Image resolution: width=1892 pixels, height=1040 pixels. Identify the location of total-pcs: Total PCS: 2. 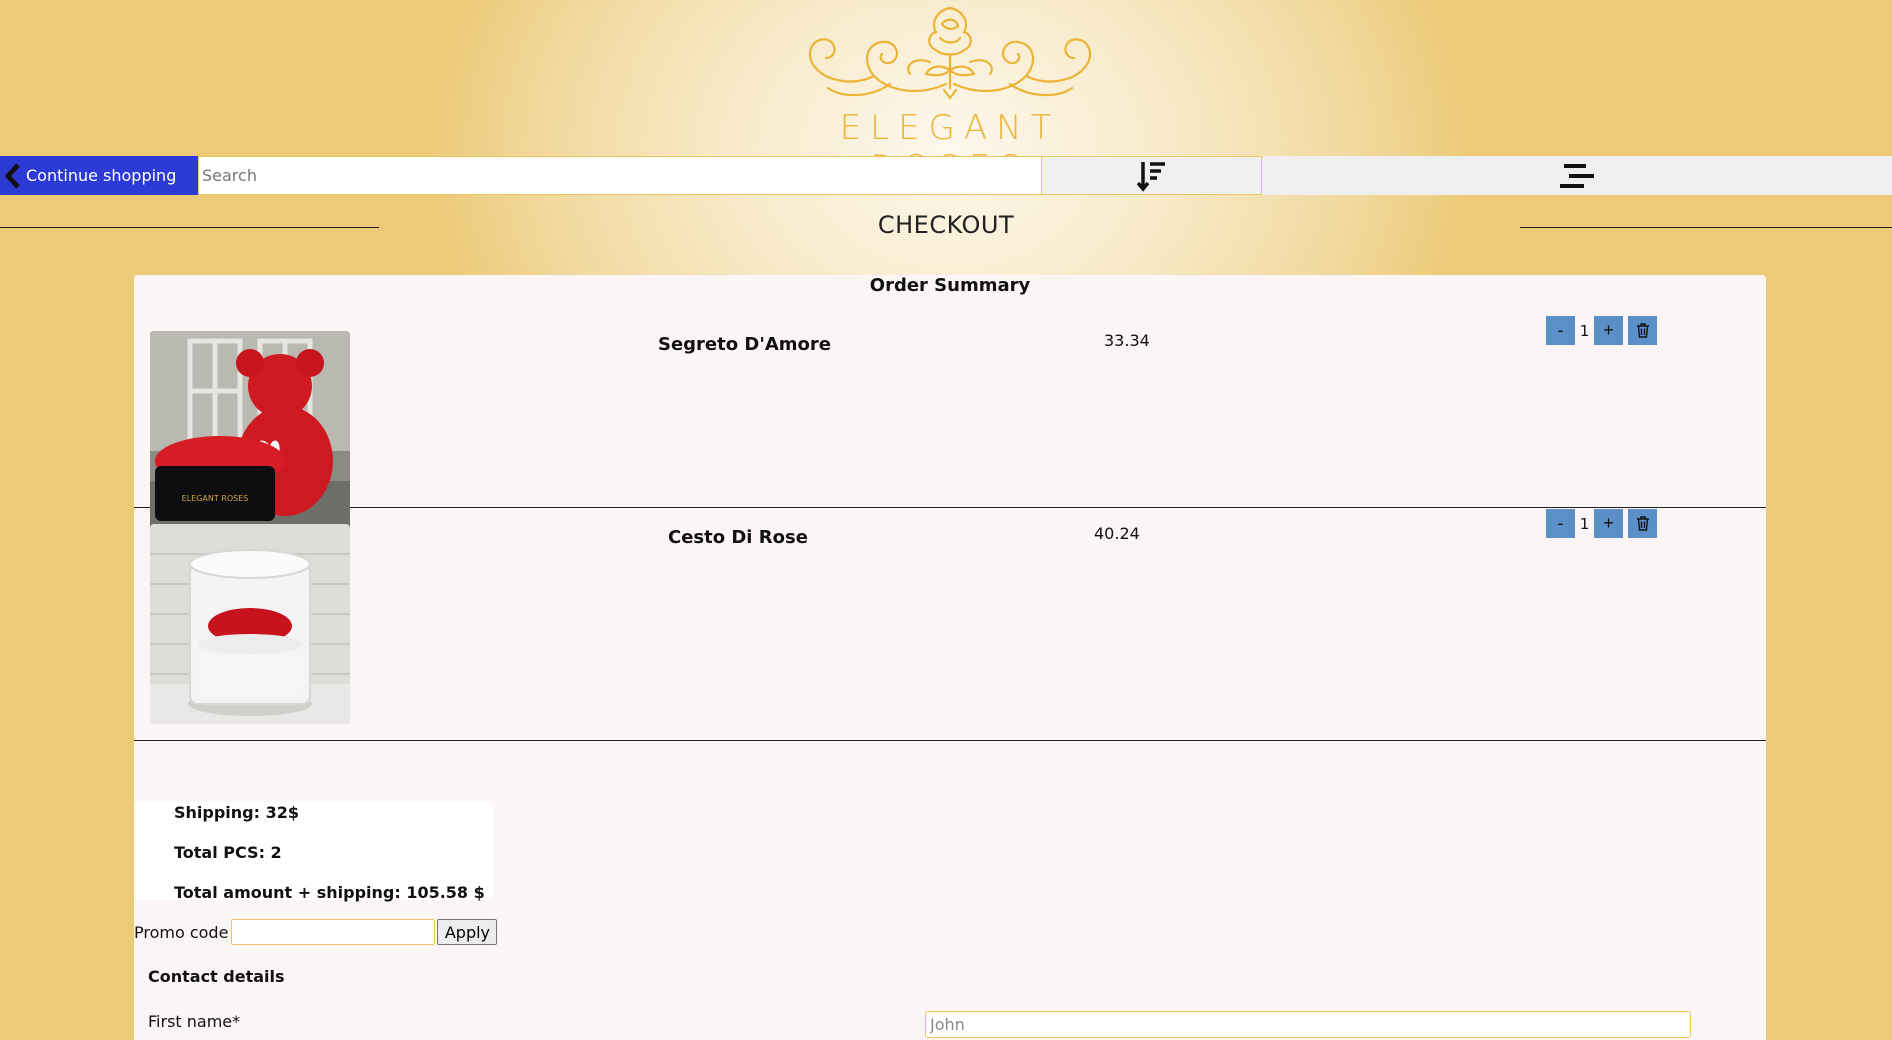
(228, 852).